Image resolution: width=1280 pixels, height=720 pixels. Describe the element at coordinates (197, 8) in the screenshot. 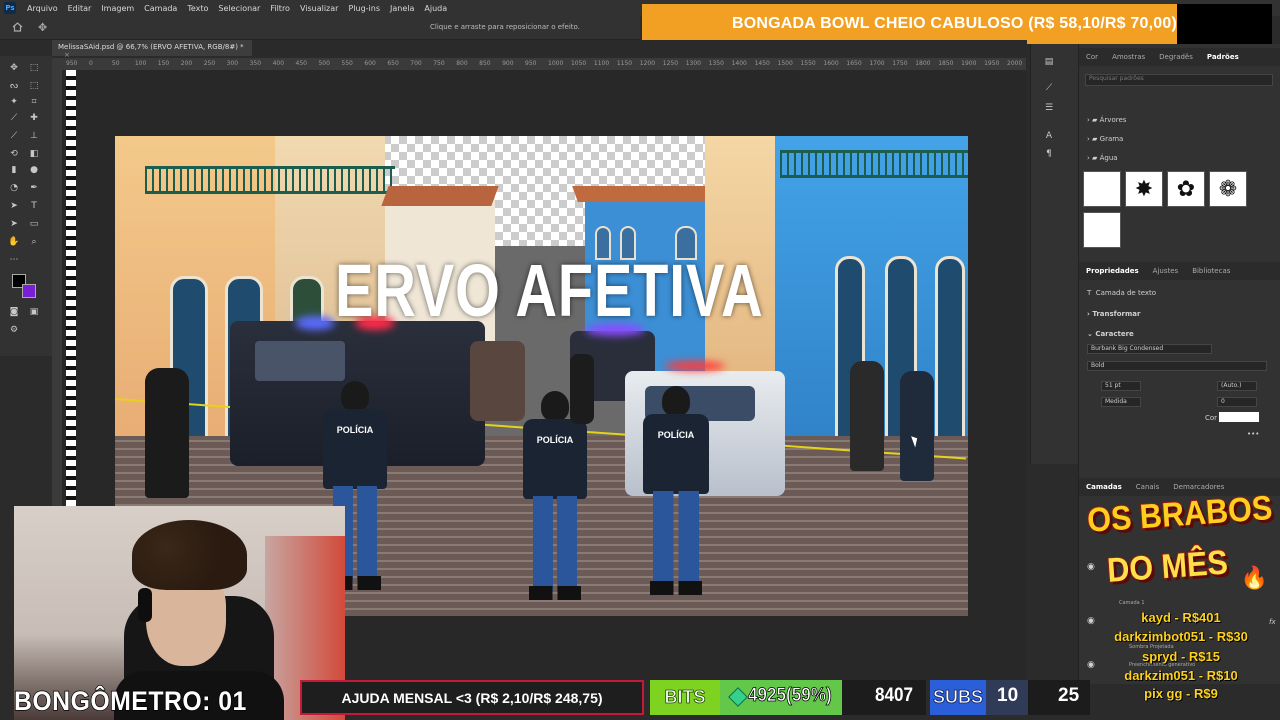

I see `menu-texto: Texto` at that location.